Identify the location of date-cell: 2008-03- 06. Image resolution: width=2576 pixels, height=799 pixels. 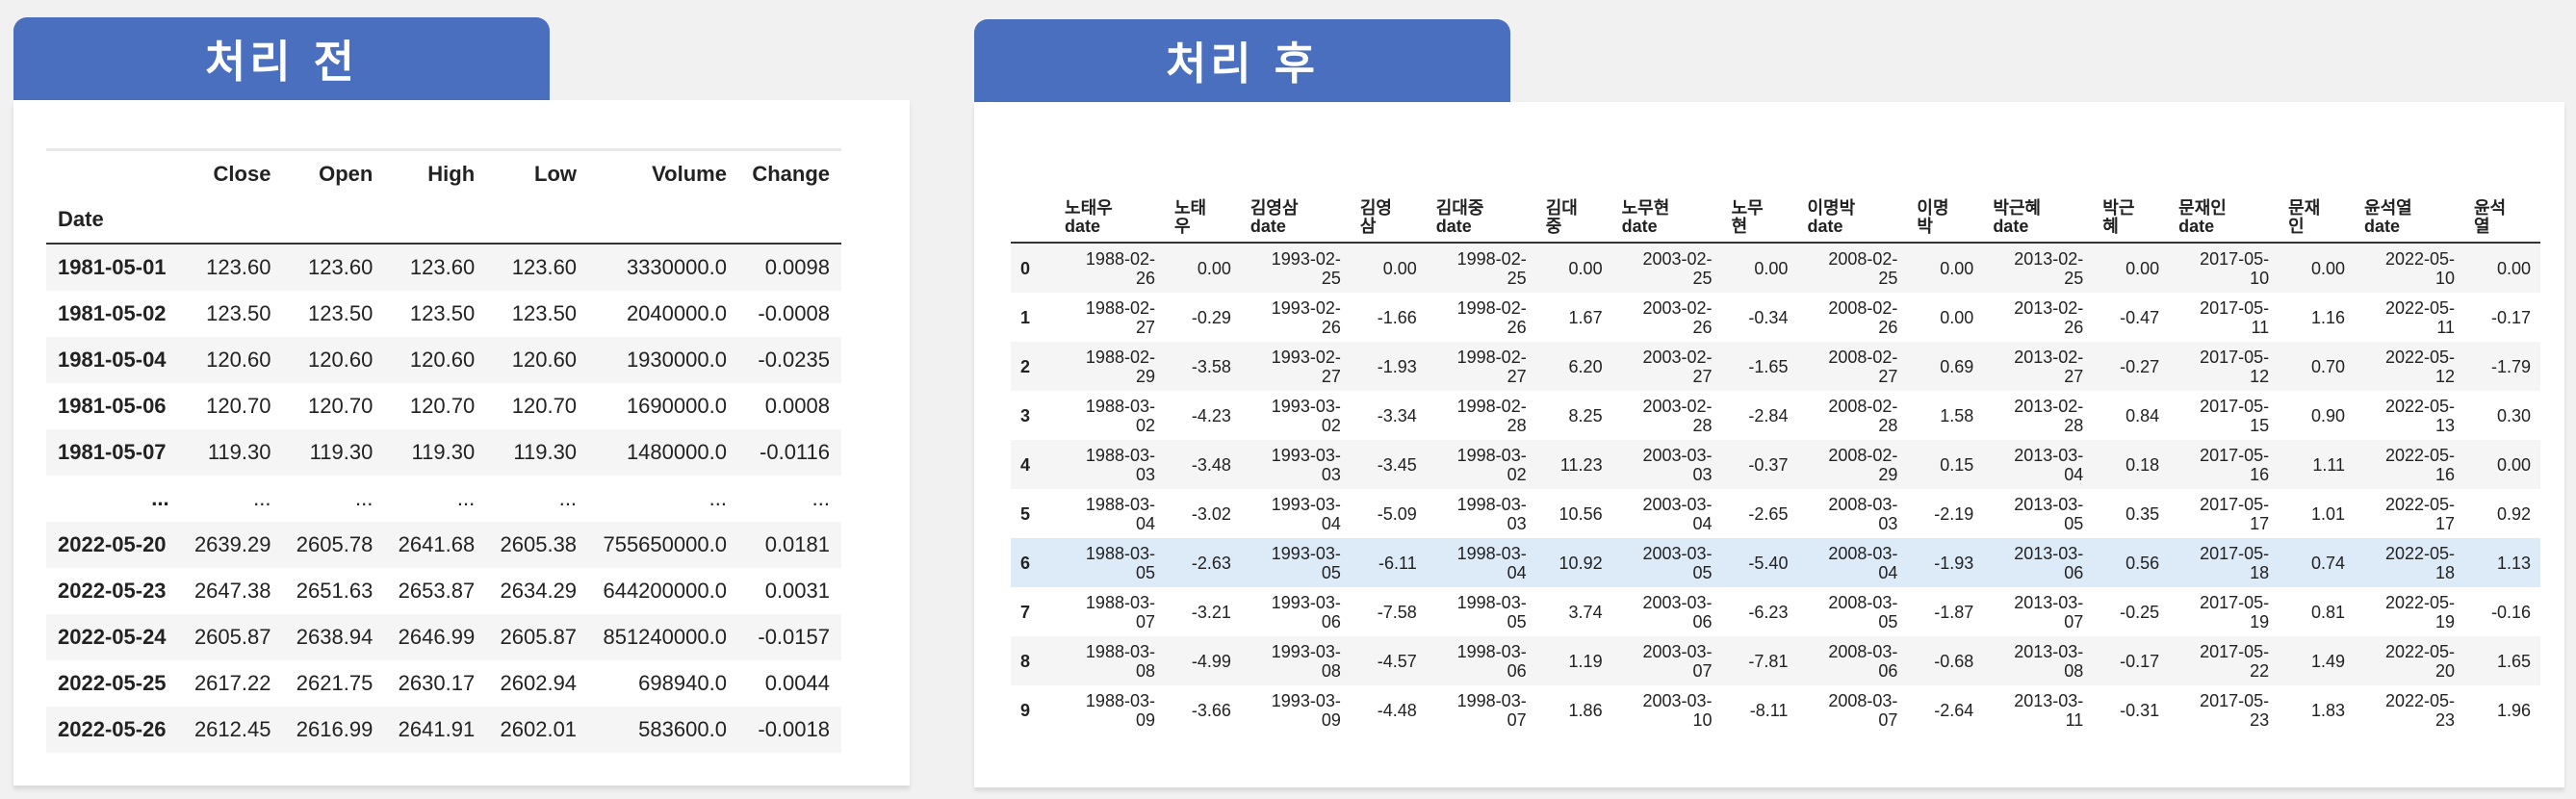
(1852, 660).